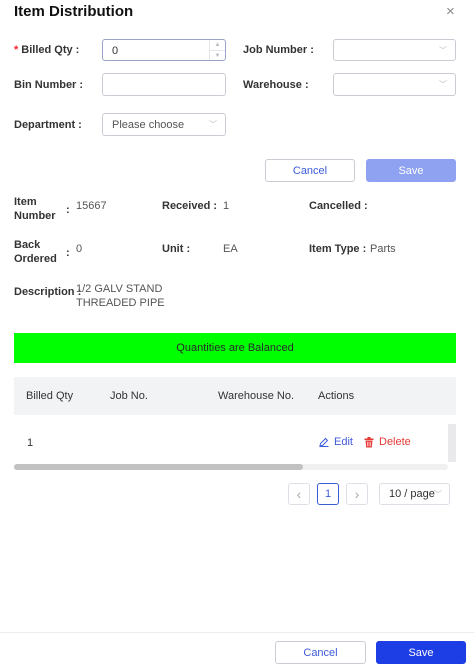 The height and width of the screenshot is (664, 474). I want to click on page-size-value: 10 / page, so click(412, 494).